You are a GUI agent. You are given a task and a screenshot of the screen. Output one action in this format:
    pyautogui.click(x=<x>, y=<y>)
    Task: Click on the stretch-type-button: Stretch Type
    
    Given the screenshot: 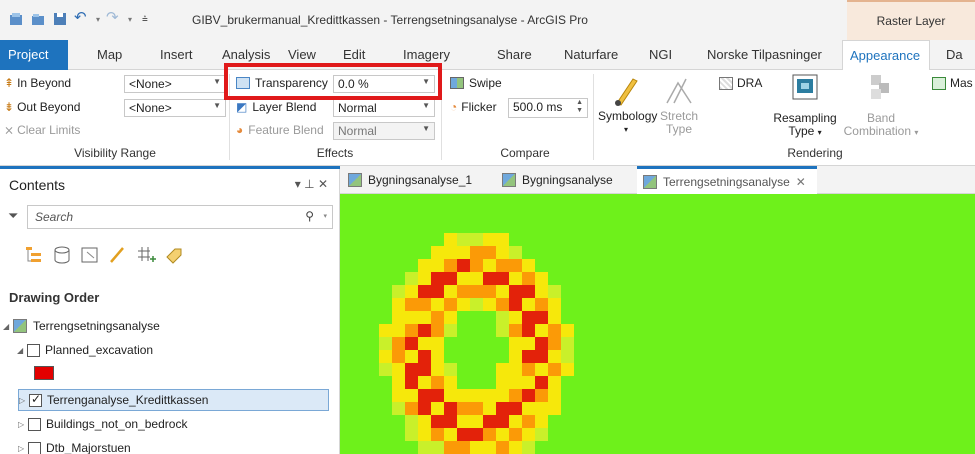 What is the action you would take?
    pyautogui.click(x=679, y=105)
    